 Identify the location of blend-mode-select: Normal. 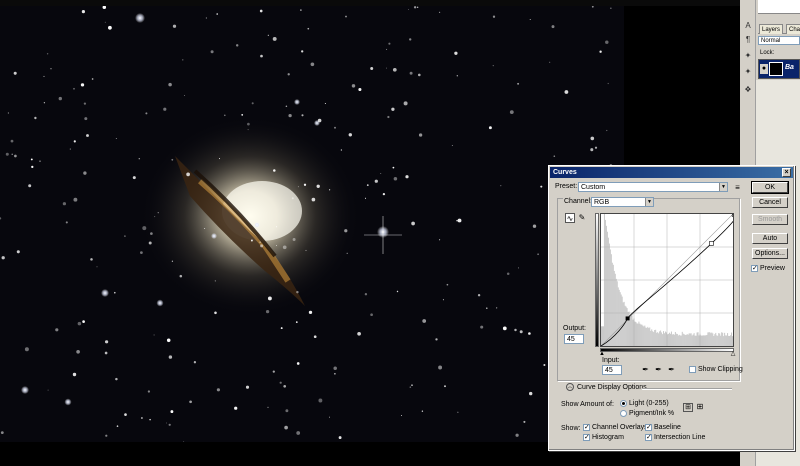
(779, 40).